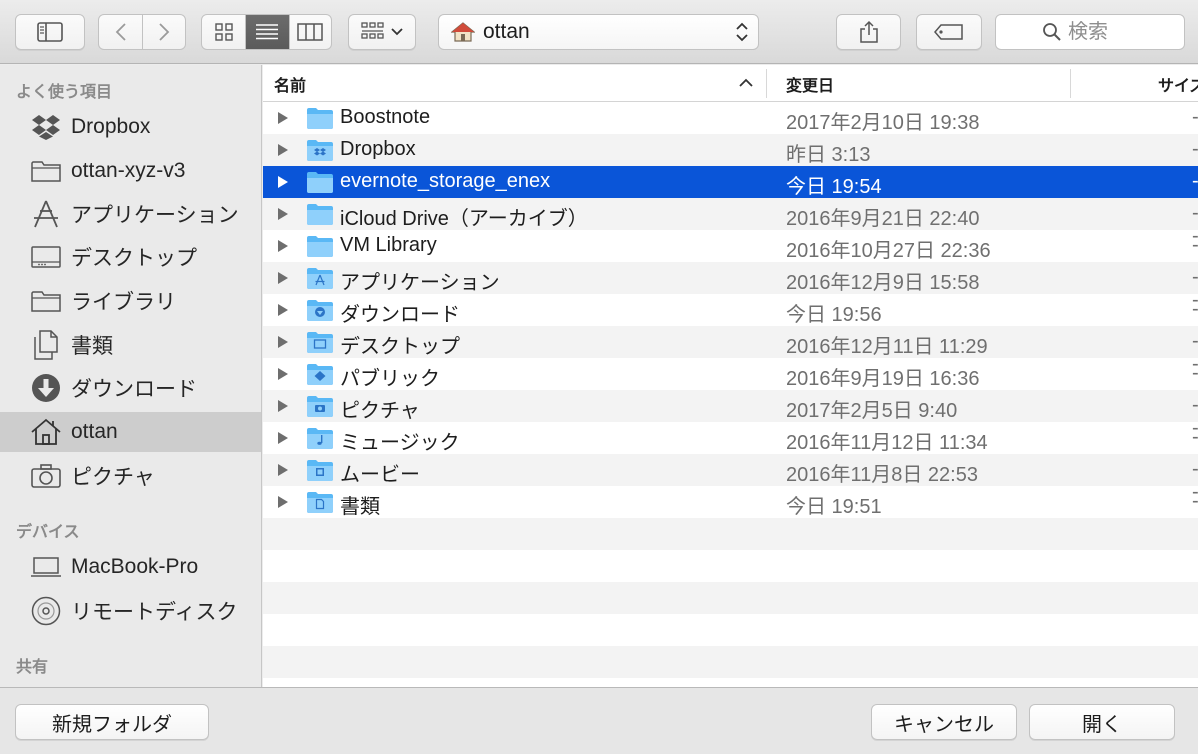 The image size is (1198, 754). What do you see at coordinates (46, 611) in the screenshot?
I see `disc-icon` at bounding box center [46, 611].